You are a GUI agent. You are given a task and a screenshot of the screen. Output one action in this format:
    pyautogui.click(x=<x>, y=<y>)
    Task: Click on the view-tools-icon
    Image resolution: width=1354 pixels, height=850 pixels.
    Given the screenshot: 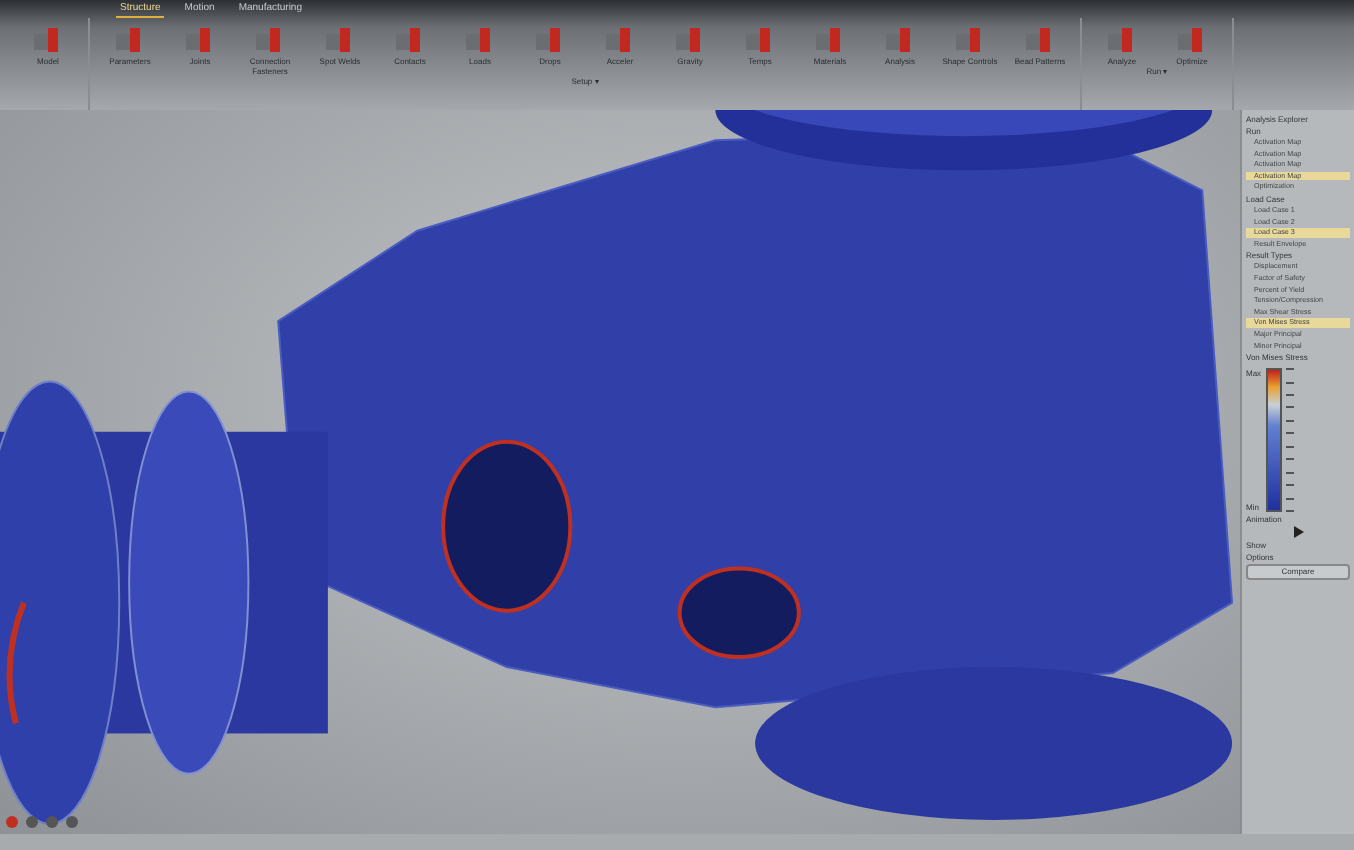 What is the action you would take?
    pyautogui.click(x=44, y=822)
    